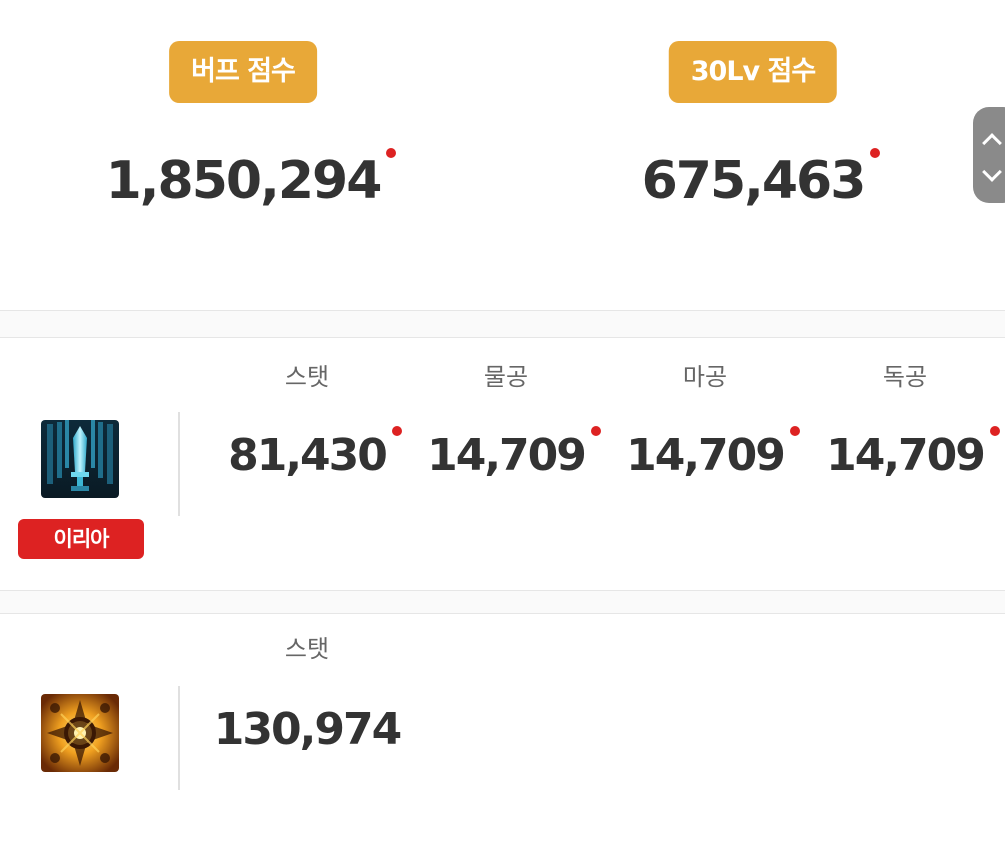 The image size is (1005, 848). Describe the element at coordinates (81, 539) in the screenshot. I see `character-badge: 이리아` at that location.